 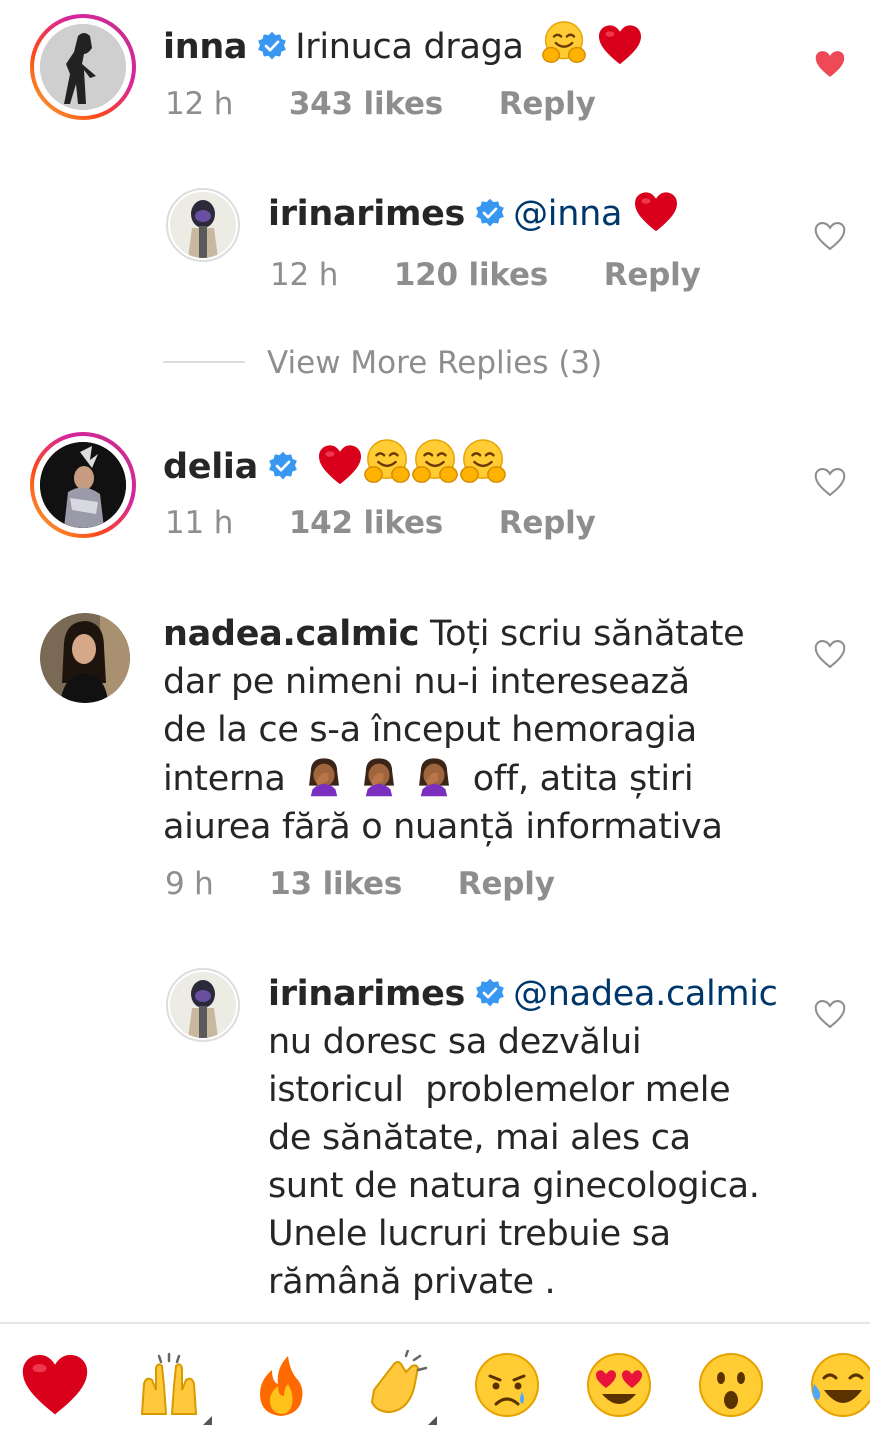 What do you see at coordinates (731, 1385) in the screenshot?
I see `astonished-face-reaction-icon` at bounding box center [731, 1385].